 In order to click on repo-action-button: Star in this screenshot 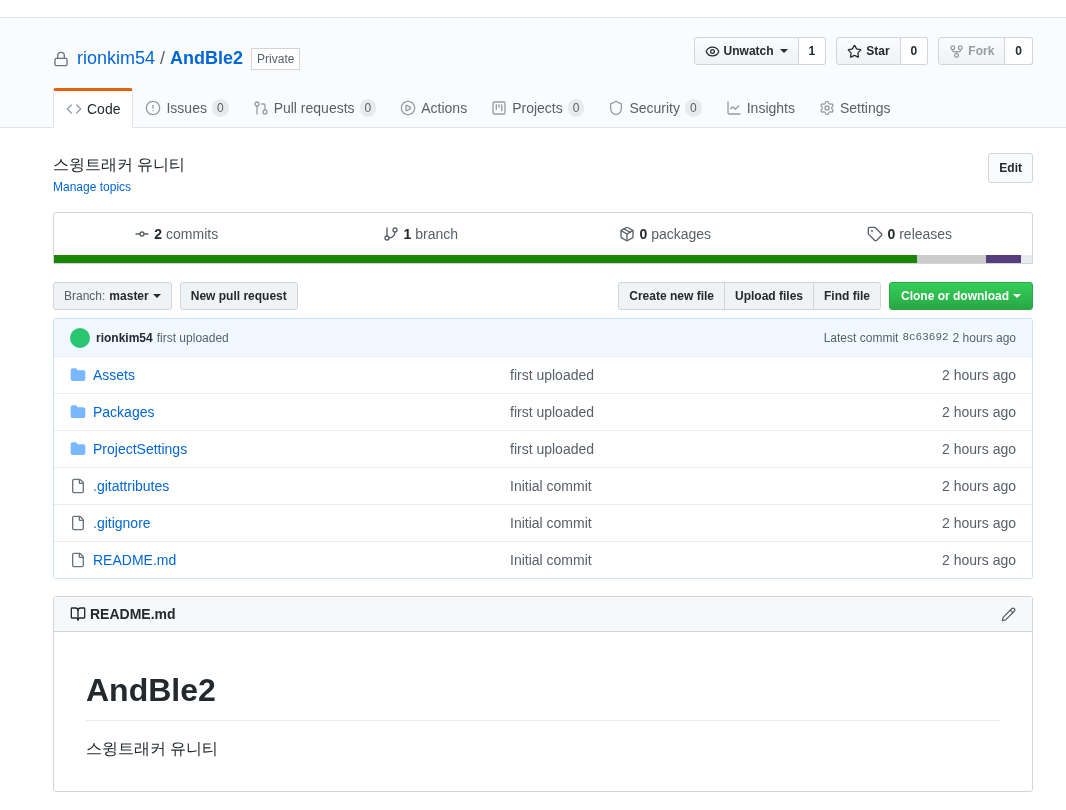, I will do `click(868, 51)`.